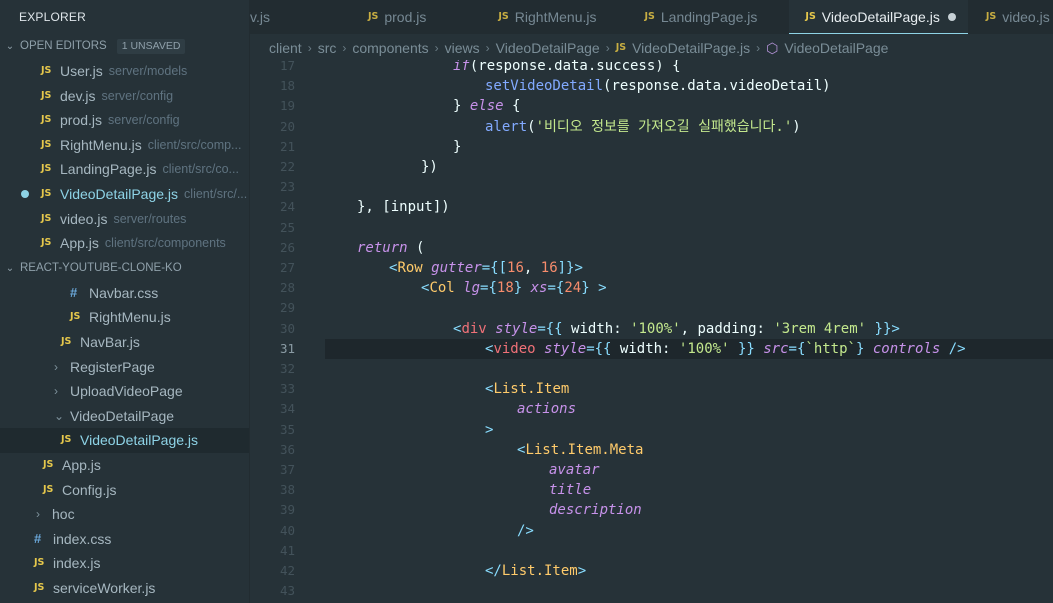 The image size is (1053, 603). What do you see at coordinates (130, 317) in the screenshot?
I see `file-name: RightMenu.js` at bounding box center [130, 317].